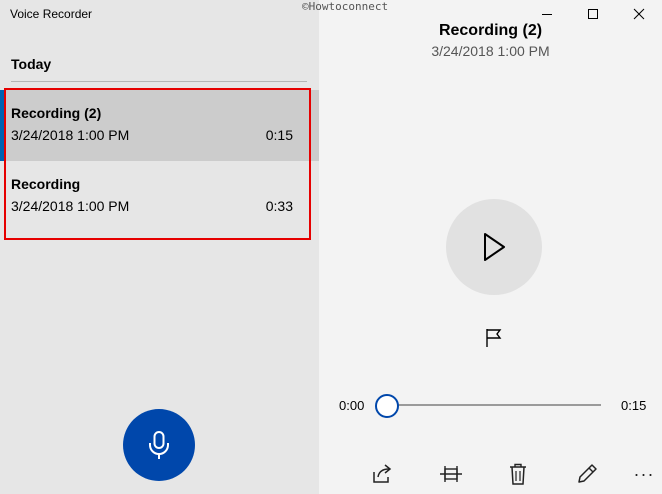 This screenshot has width=662, height=494. Describe the element at coordinates (31, 64) in the screenshot. I see `section-header-today: Today` at that location.